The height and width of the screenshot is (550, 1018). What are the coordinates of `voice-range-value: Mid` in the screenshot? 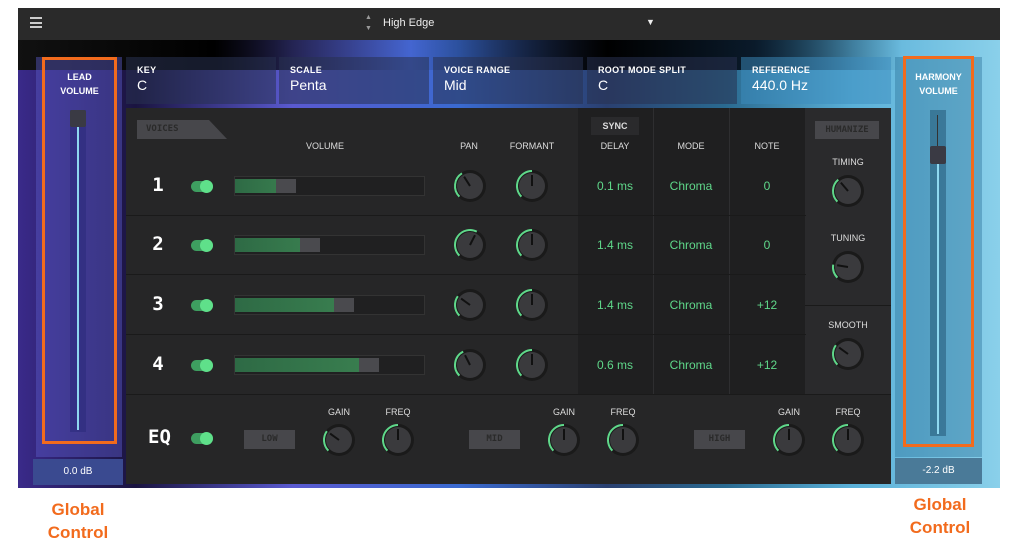 It's located at (455, 85).